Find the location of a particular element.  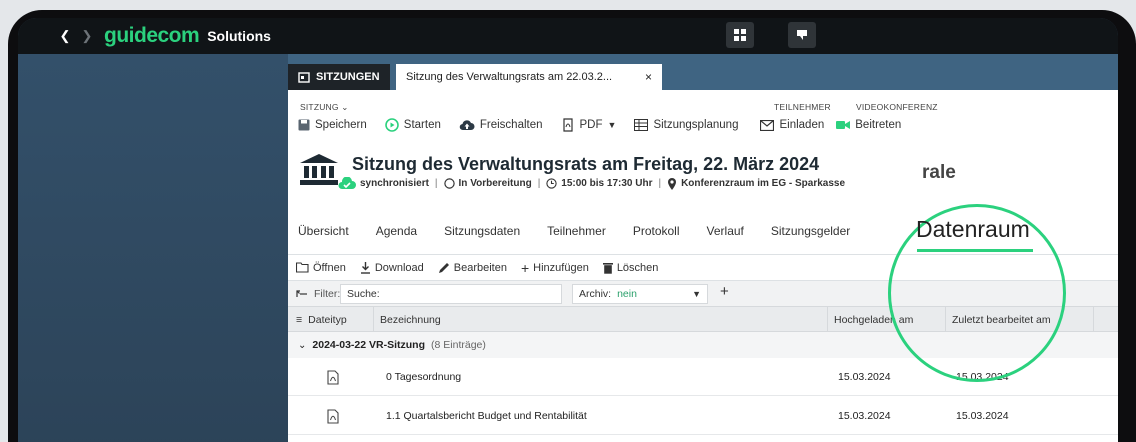

filter-arrow-icon is located at coordinates (301, 293).